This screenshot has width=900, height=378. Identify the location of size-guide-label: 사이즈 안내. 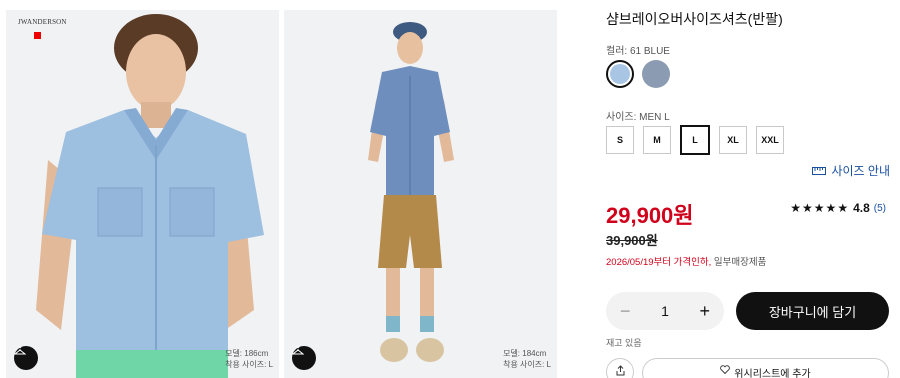
(860, 171).